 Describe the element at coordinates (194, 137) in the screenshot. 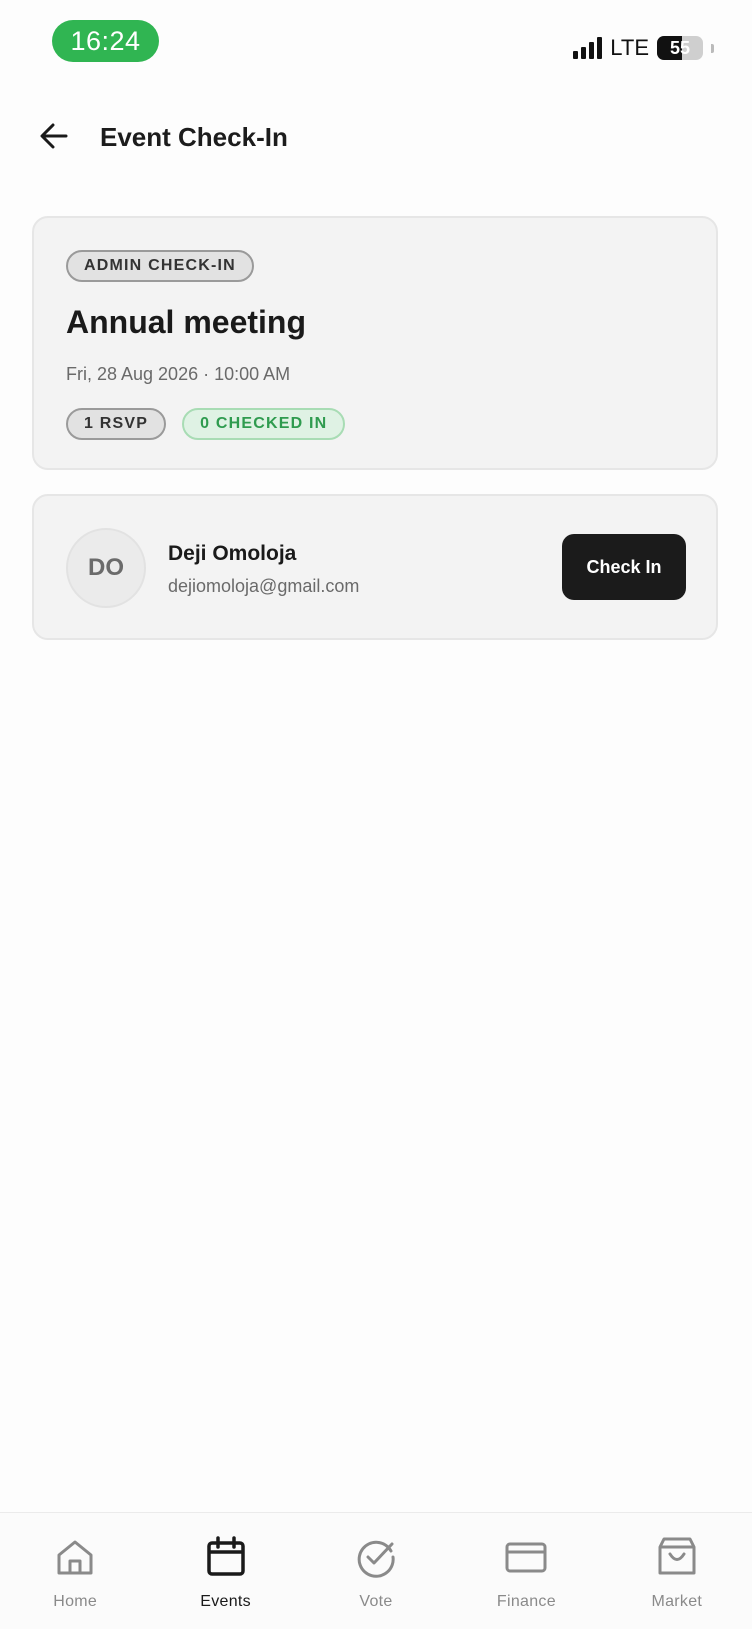

I see `page-title: Event Check-In` at that location.